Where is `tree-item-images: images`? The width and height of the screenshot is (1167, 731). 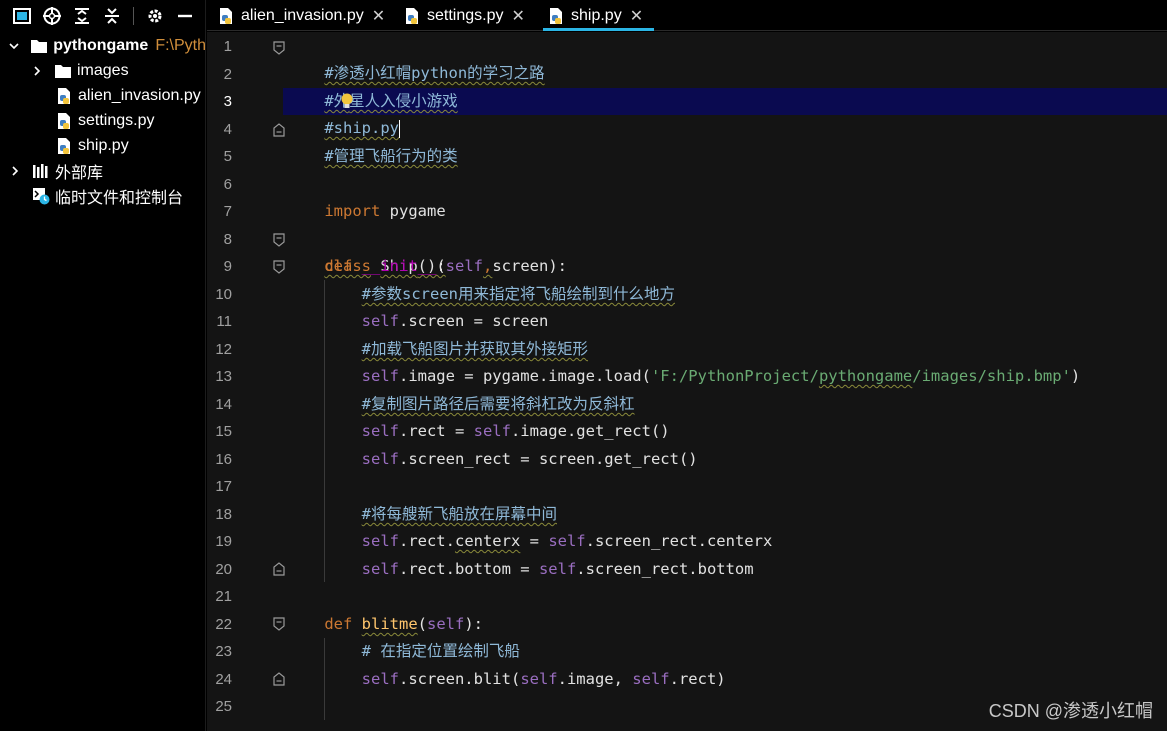 tree-item-images: images is located at coordinates (103, 70).